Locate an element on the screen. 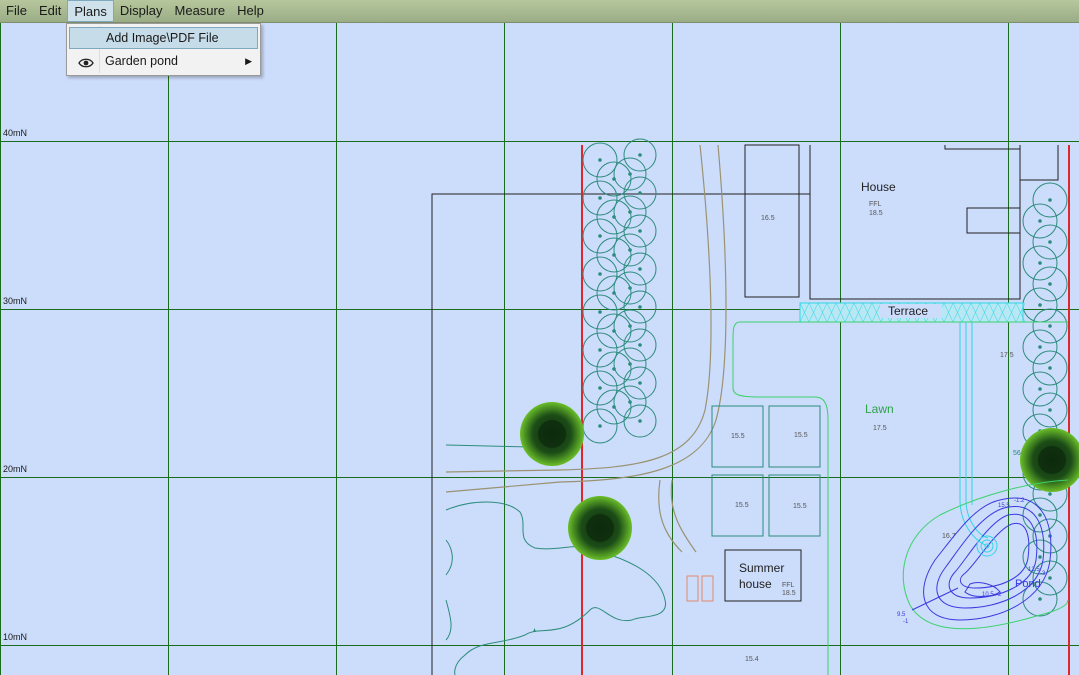 The width and height of the screenshot is (1079, 675). terrace-drain is located at coordinates (974, 434).